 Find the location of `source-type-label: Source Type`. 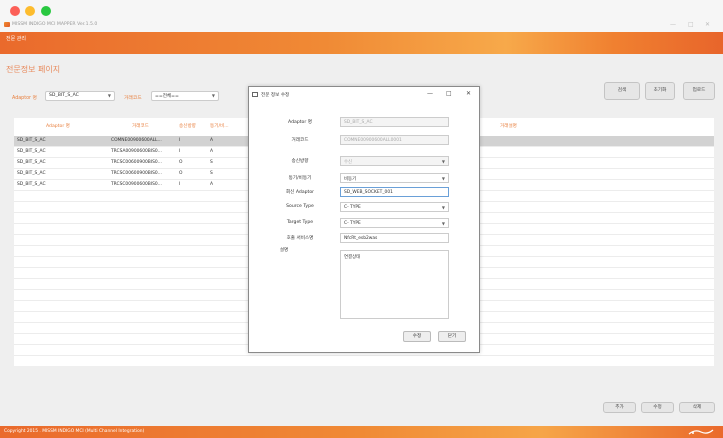

source-type-label: Source Type is located at coordinates (300, 206).